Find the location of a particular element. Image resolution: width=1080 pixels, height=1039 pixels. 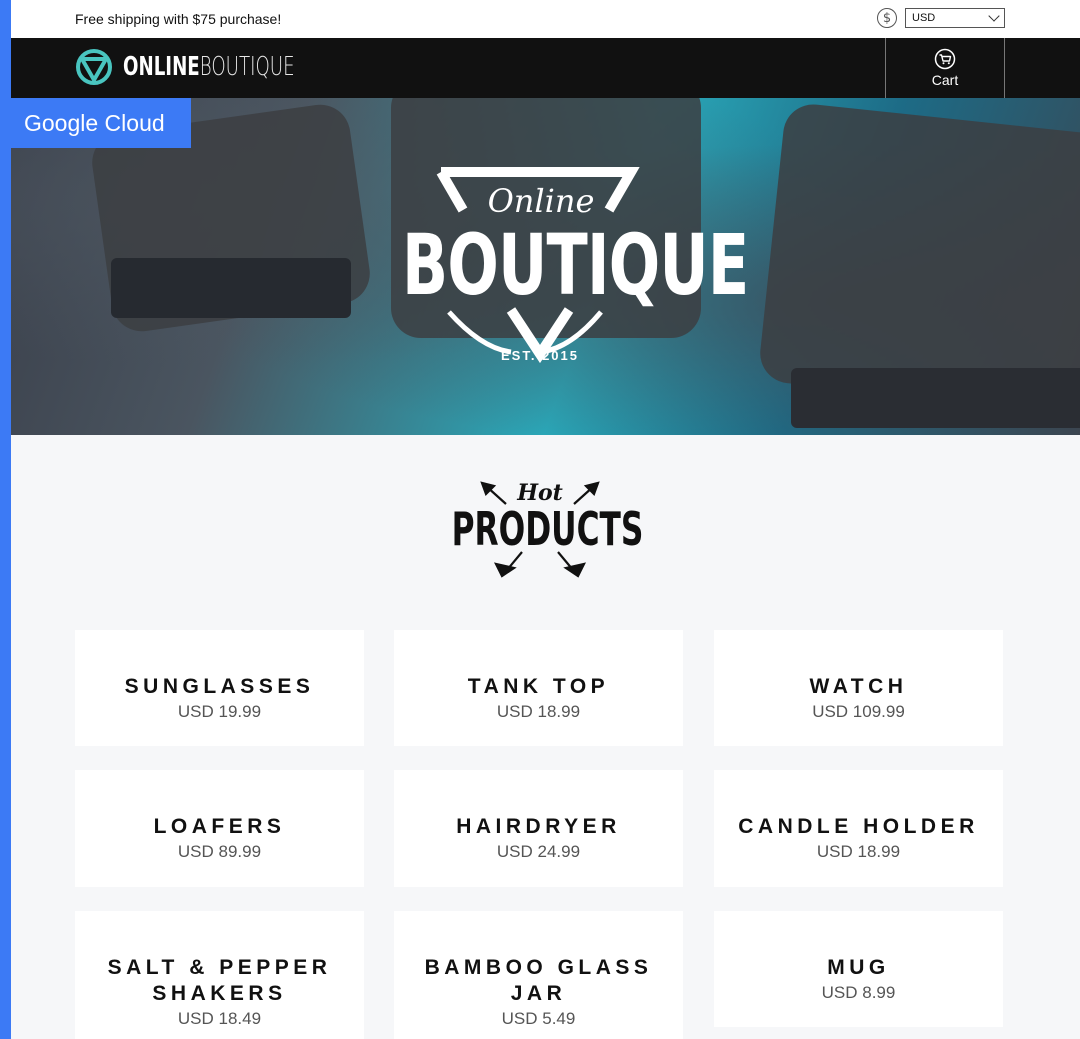

product-card: CANDLE HOLDER USD 18.99 is located at coordinates (858, 828).